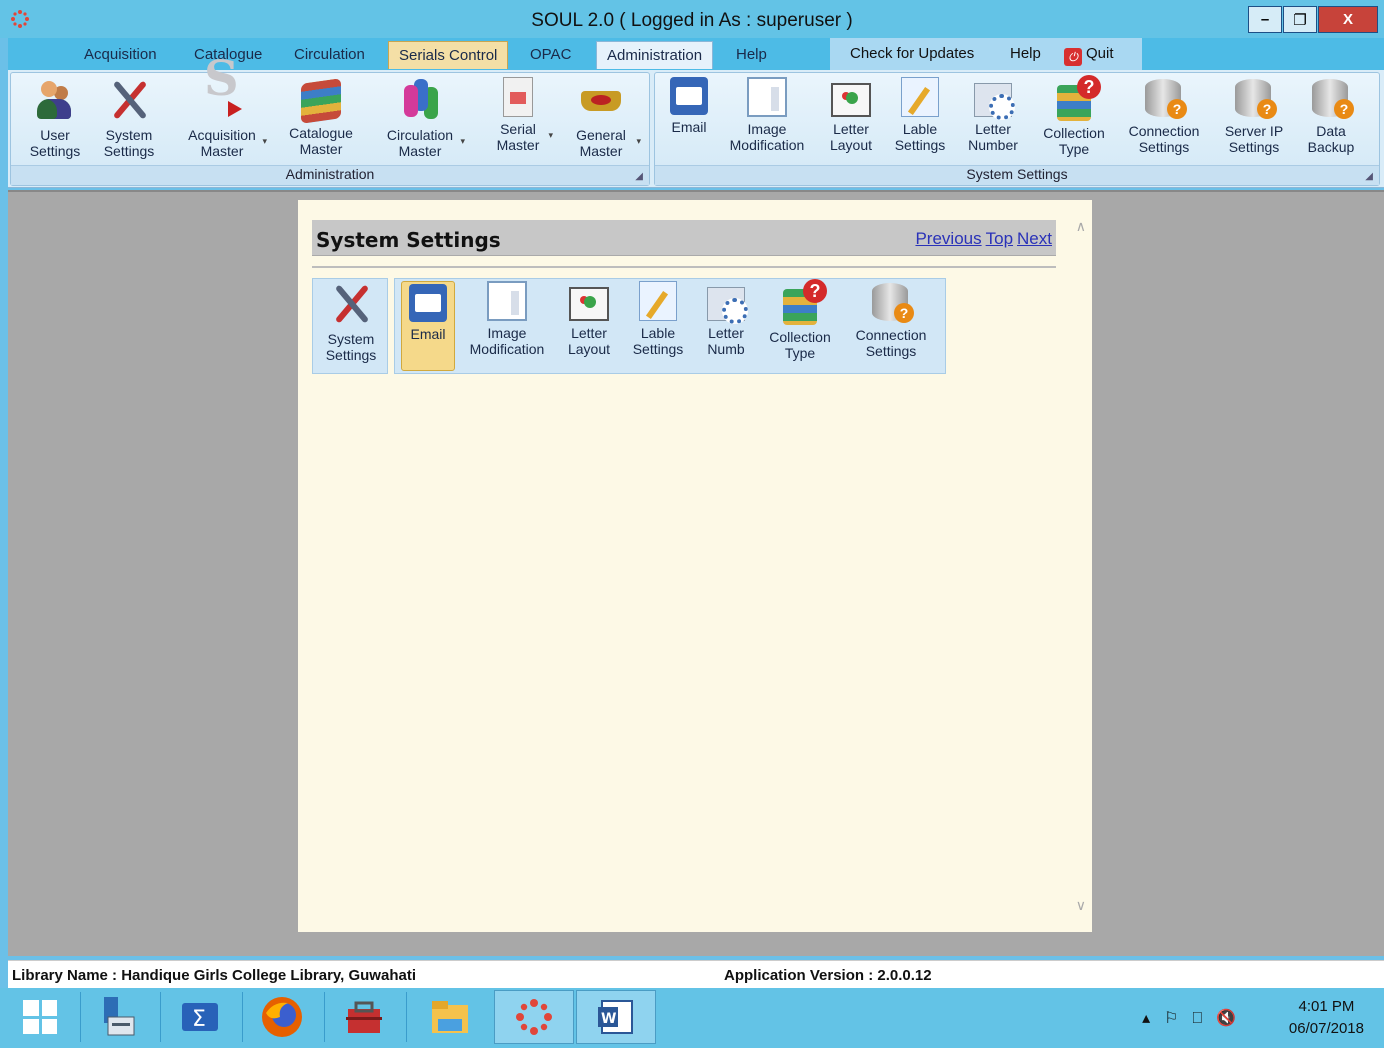  Describe the element at coordinates (981, 239) in the screenshot. I see `panel-nav: Previous Top Next` at that location.